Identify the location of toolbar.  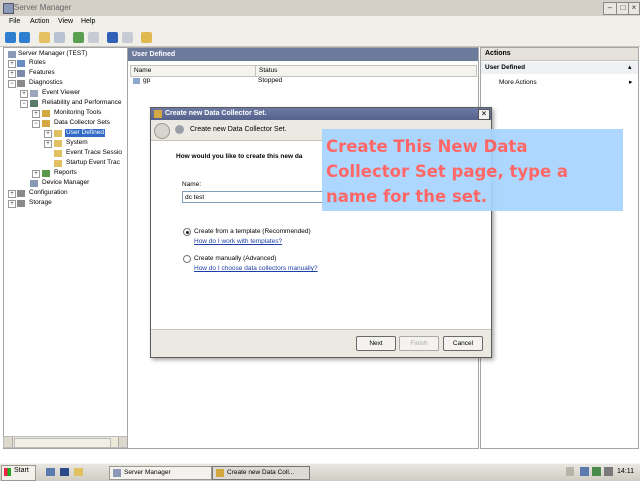
(320, 38).